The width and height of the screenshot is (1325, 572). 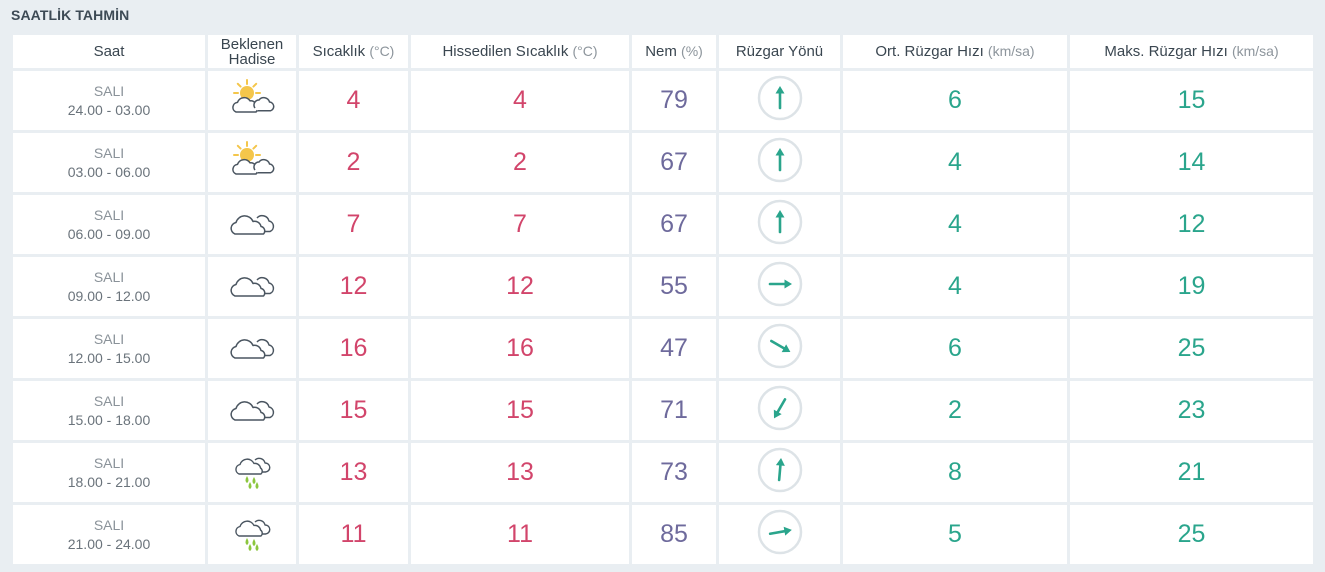 I want to click on time-cell: SALI 18.00 - 21.00, so click(x=109, y=472).